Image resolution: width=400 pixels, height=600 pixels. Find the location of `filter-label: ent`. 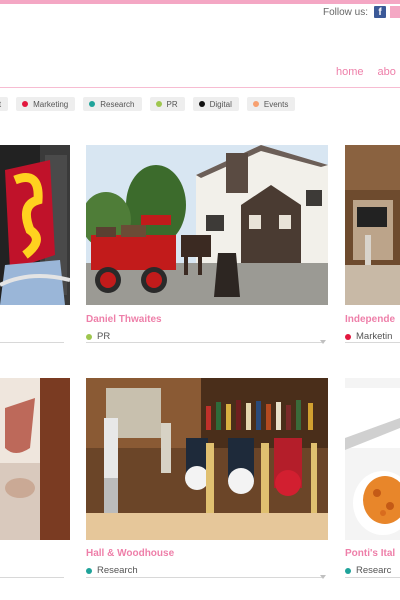

filter-label: ent is located at coordinates (0, 104).